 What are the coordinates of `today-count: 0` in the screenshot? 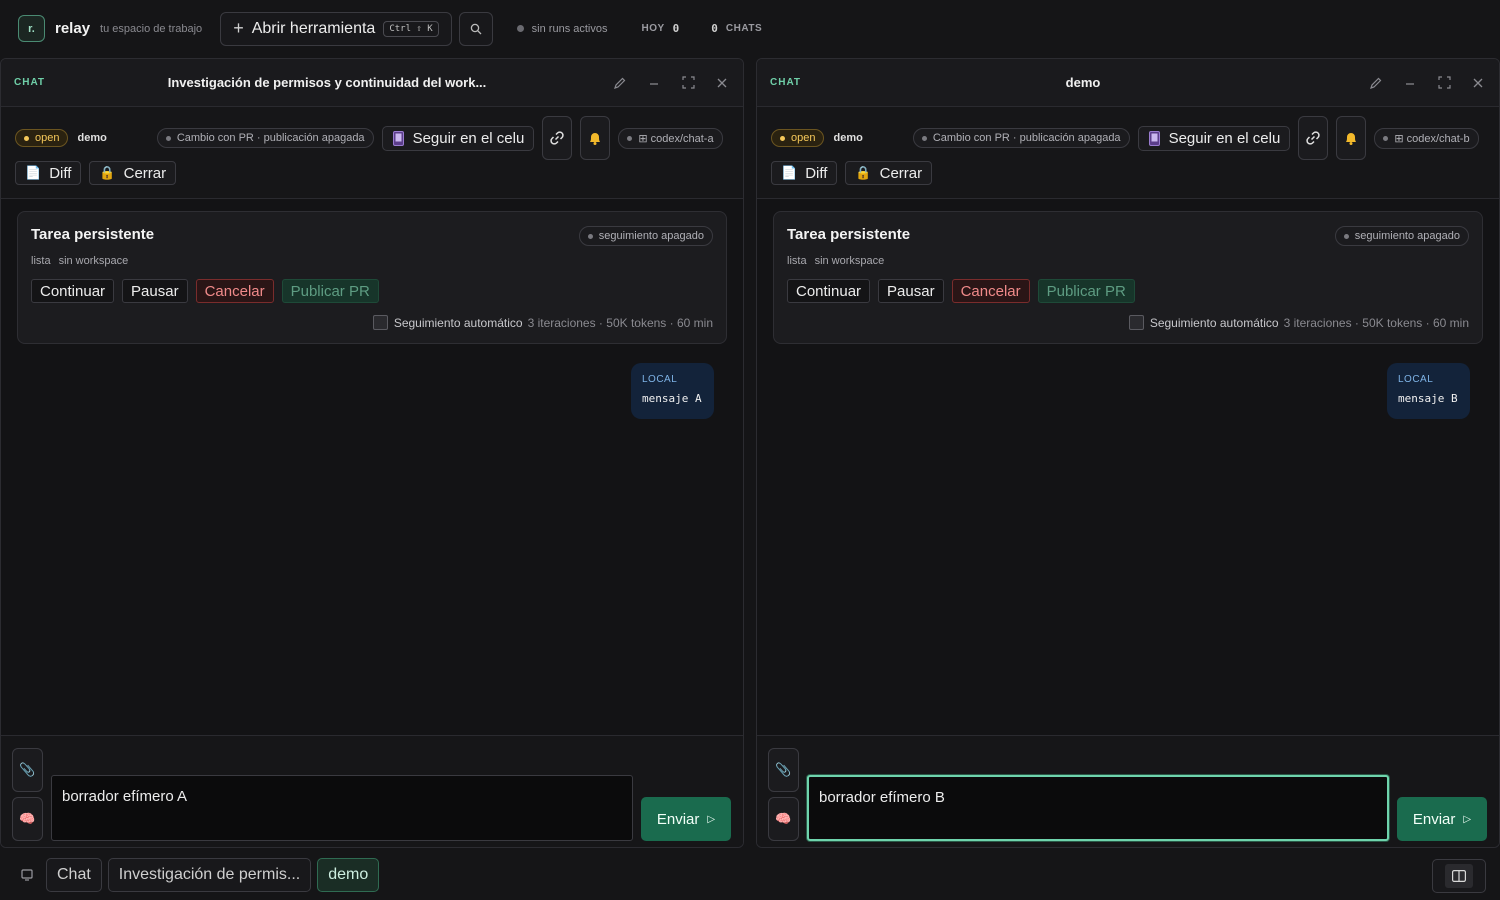 It's located at (676, 28).